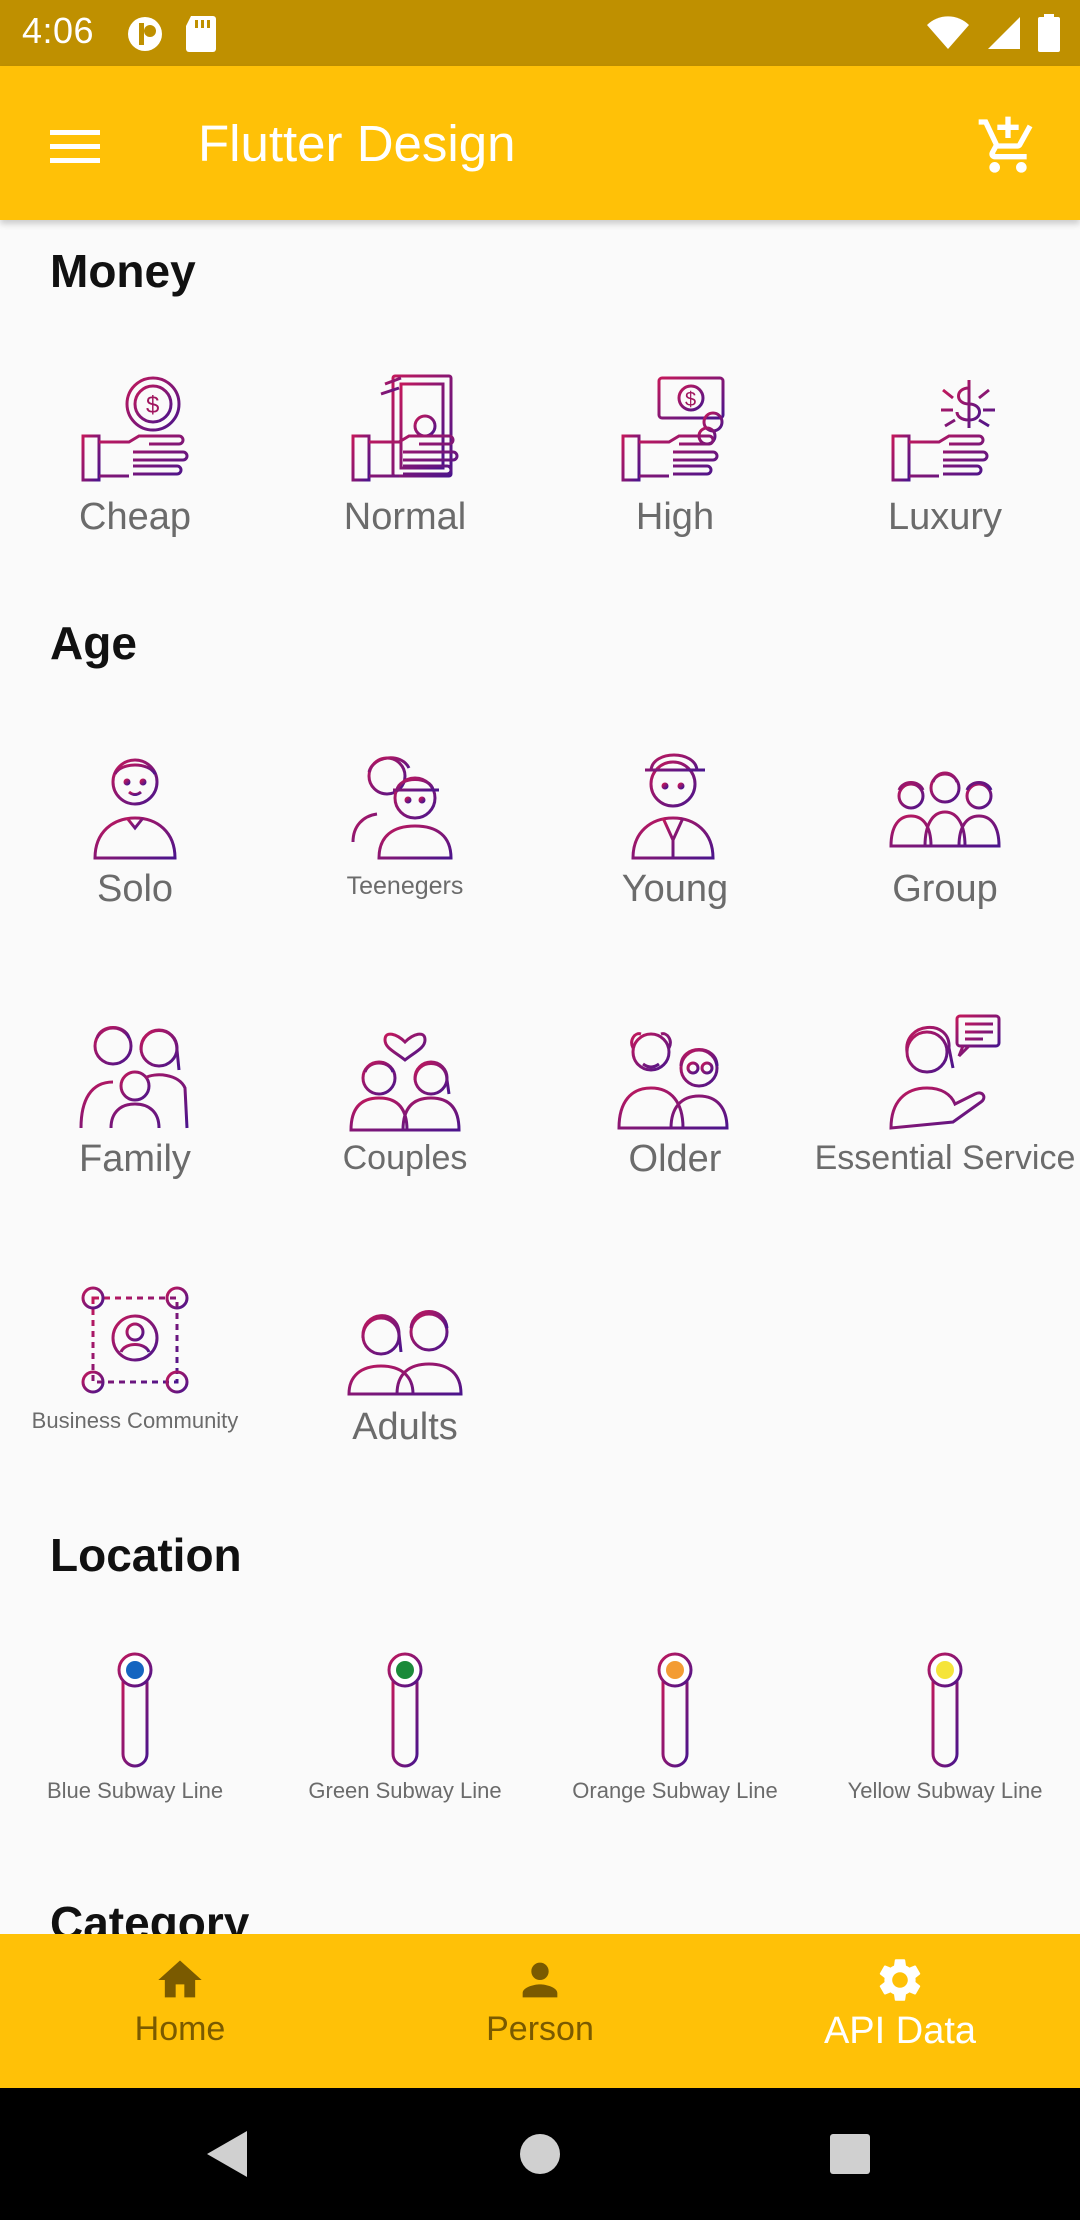 This screenshot has width=1080, height=2220. What do you see at coordinates (945, 517) in the screenshot?
I see `money-item-label: Luxury` at bounding box center [945, 517].